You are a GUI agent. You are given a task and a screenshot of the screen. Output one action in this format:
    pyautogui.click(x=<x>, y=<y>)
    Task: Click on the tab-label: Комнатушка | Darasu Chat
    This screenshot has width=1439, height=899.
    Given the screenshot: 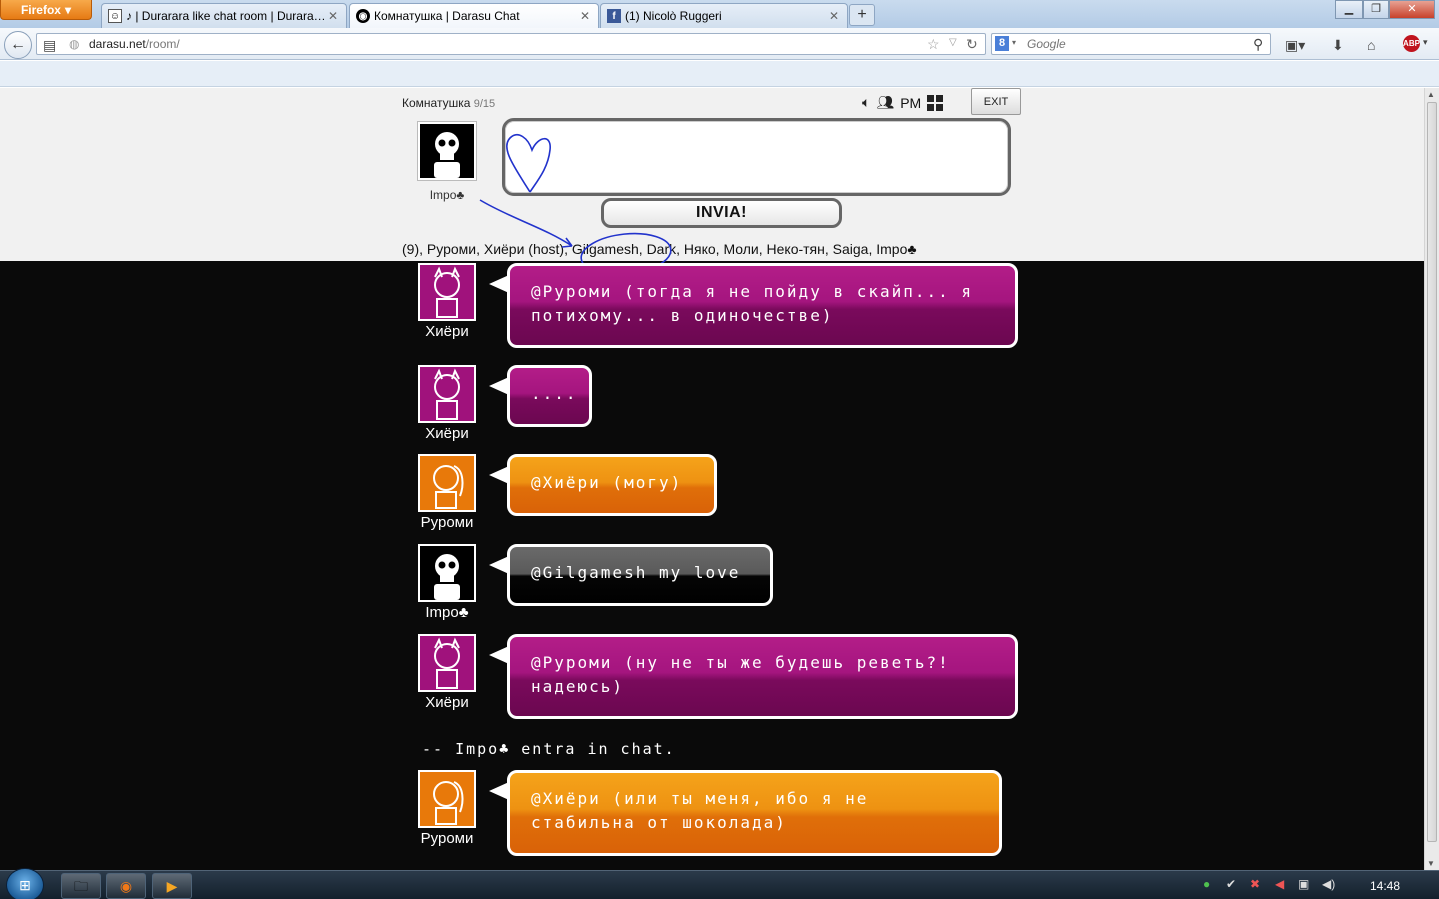 What is the action you would take?
    pyautogui.click(x=447, y=16)
    